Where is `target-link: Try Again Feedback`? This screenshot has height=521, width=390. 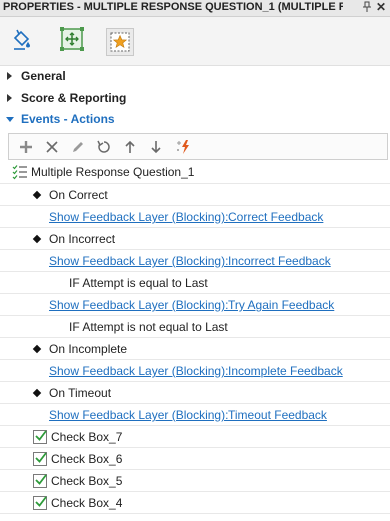
target-link: Try Again Feedback is located at coordinates (281, 305).